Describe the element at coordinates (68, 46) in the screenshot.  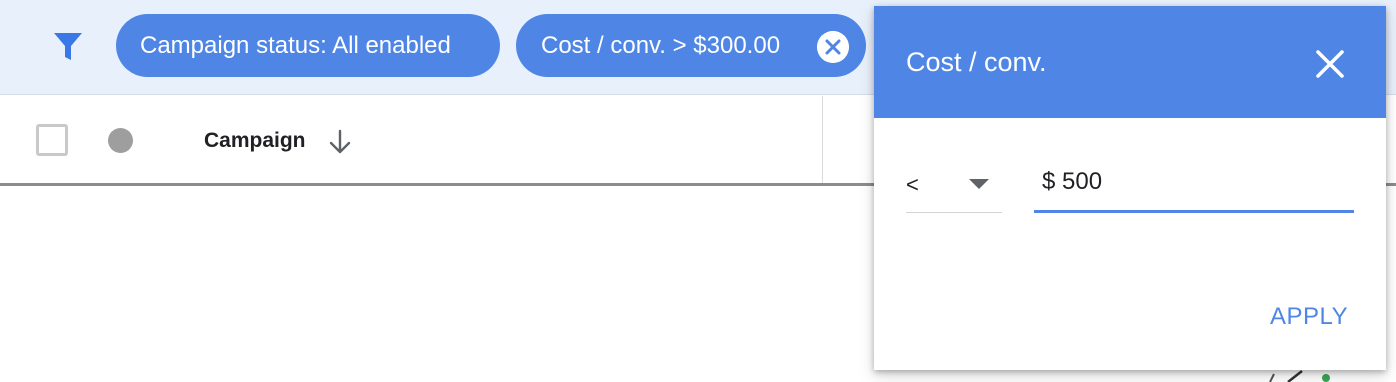
I see `filter-icon` at that location.